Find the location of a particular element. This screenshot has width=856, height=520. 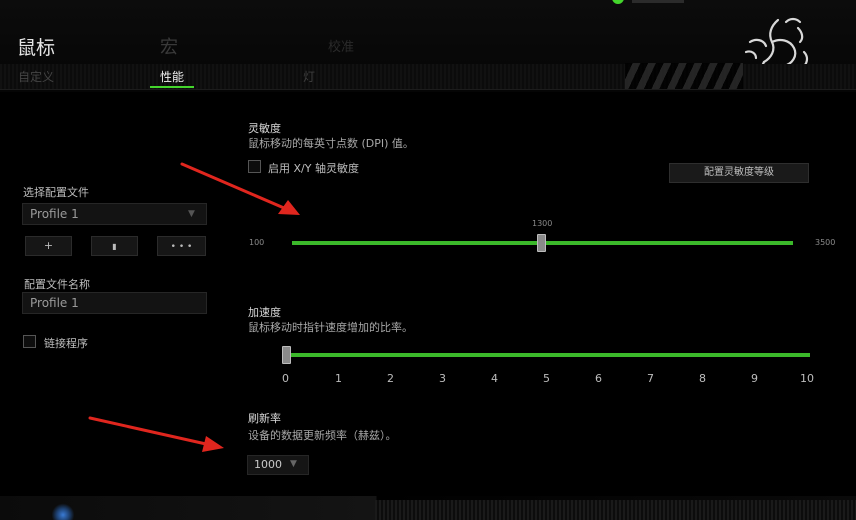

more-options-button: • • • is located at coordinates (181, 246).